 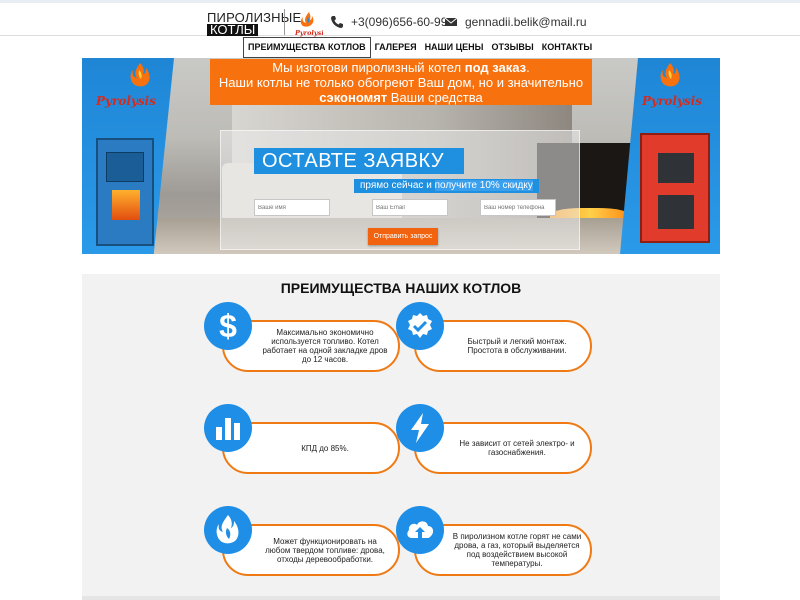 I want to click on nav-item-prices: НАШИ ЦЕНЫ, so click(x=454, y=47).